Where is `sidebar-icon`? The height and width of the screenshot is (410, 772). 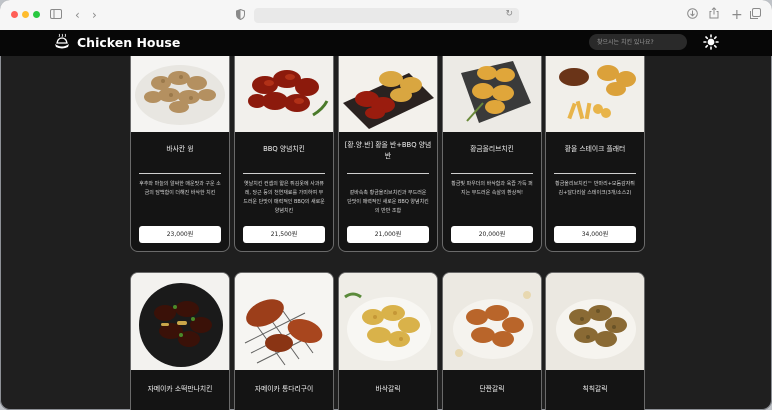 sidebar-icon is located at coordinates (56, 15).